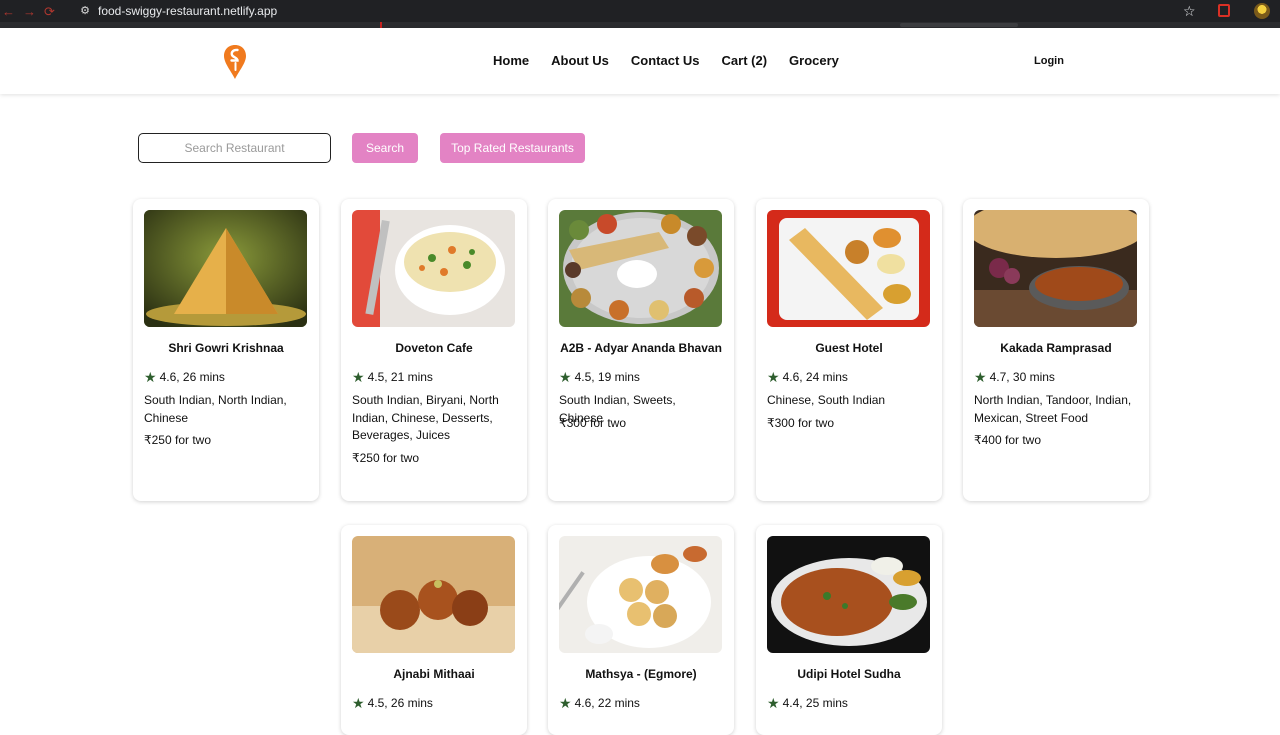  What do you see at coordinates (187, 11) in the screenshot?
I see `url-text: food-swiggy-restaurant.netlify.app` at bounding box center [187, 11].